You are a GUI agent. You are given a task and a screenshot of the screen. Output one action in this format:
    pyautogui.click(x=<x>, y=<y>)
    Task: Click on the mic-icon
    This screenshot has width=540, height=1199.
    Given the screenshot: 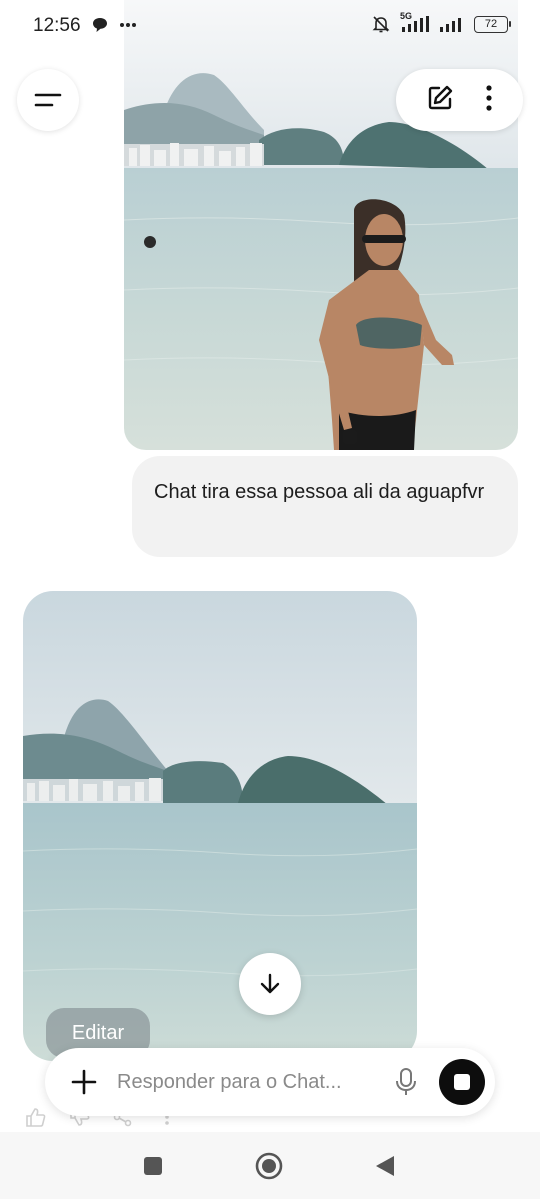 What is the action you would take?
    pyautogui.click(x=406, y=1081)
    